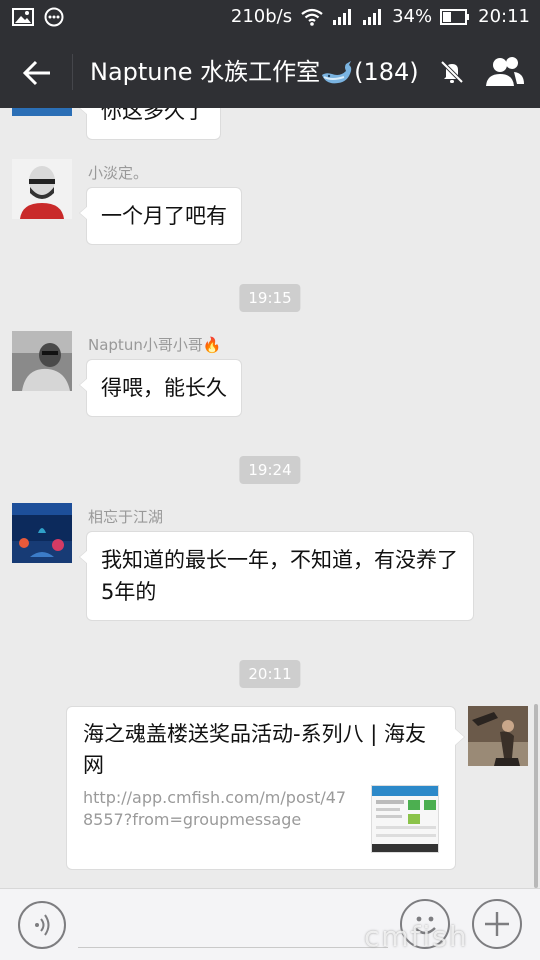 This screenshot has width=540, height=960. Describe the element at coordinates (37, 73) in the screenshot. I see `back-arrow-icon` at that location.